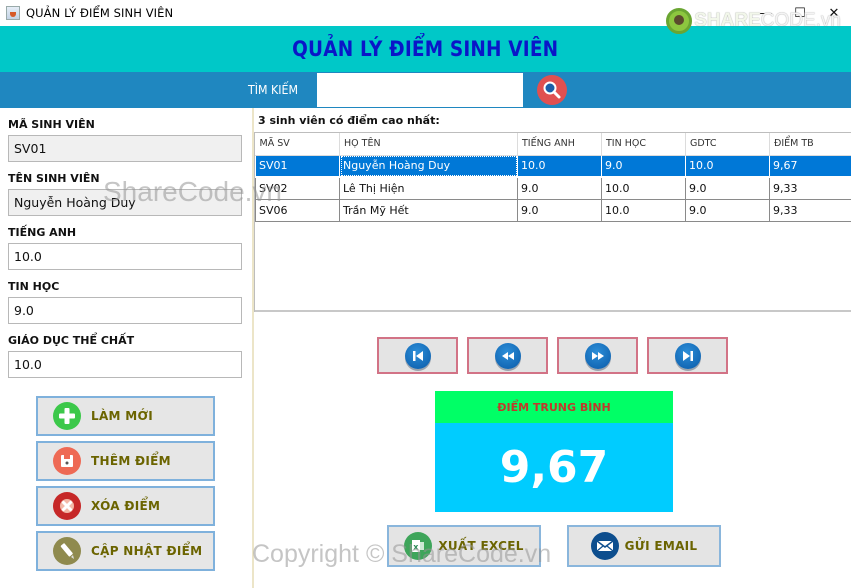  Describe the element at coordinates (297, 210) in the screenshot. I see `table-cell: SV06` at that location.